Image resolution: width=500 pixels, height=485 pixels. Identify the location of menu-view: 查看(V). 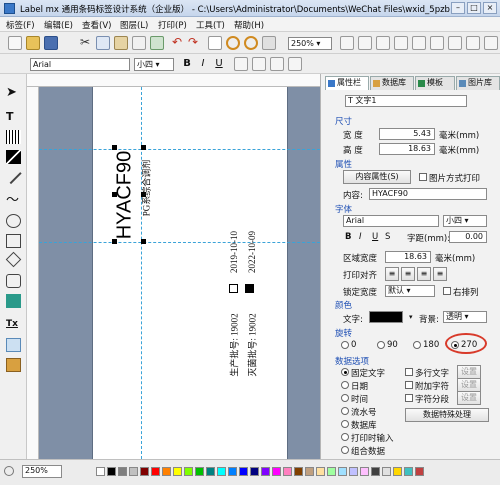
(96, 25).